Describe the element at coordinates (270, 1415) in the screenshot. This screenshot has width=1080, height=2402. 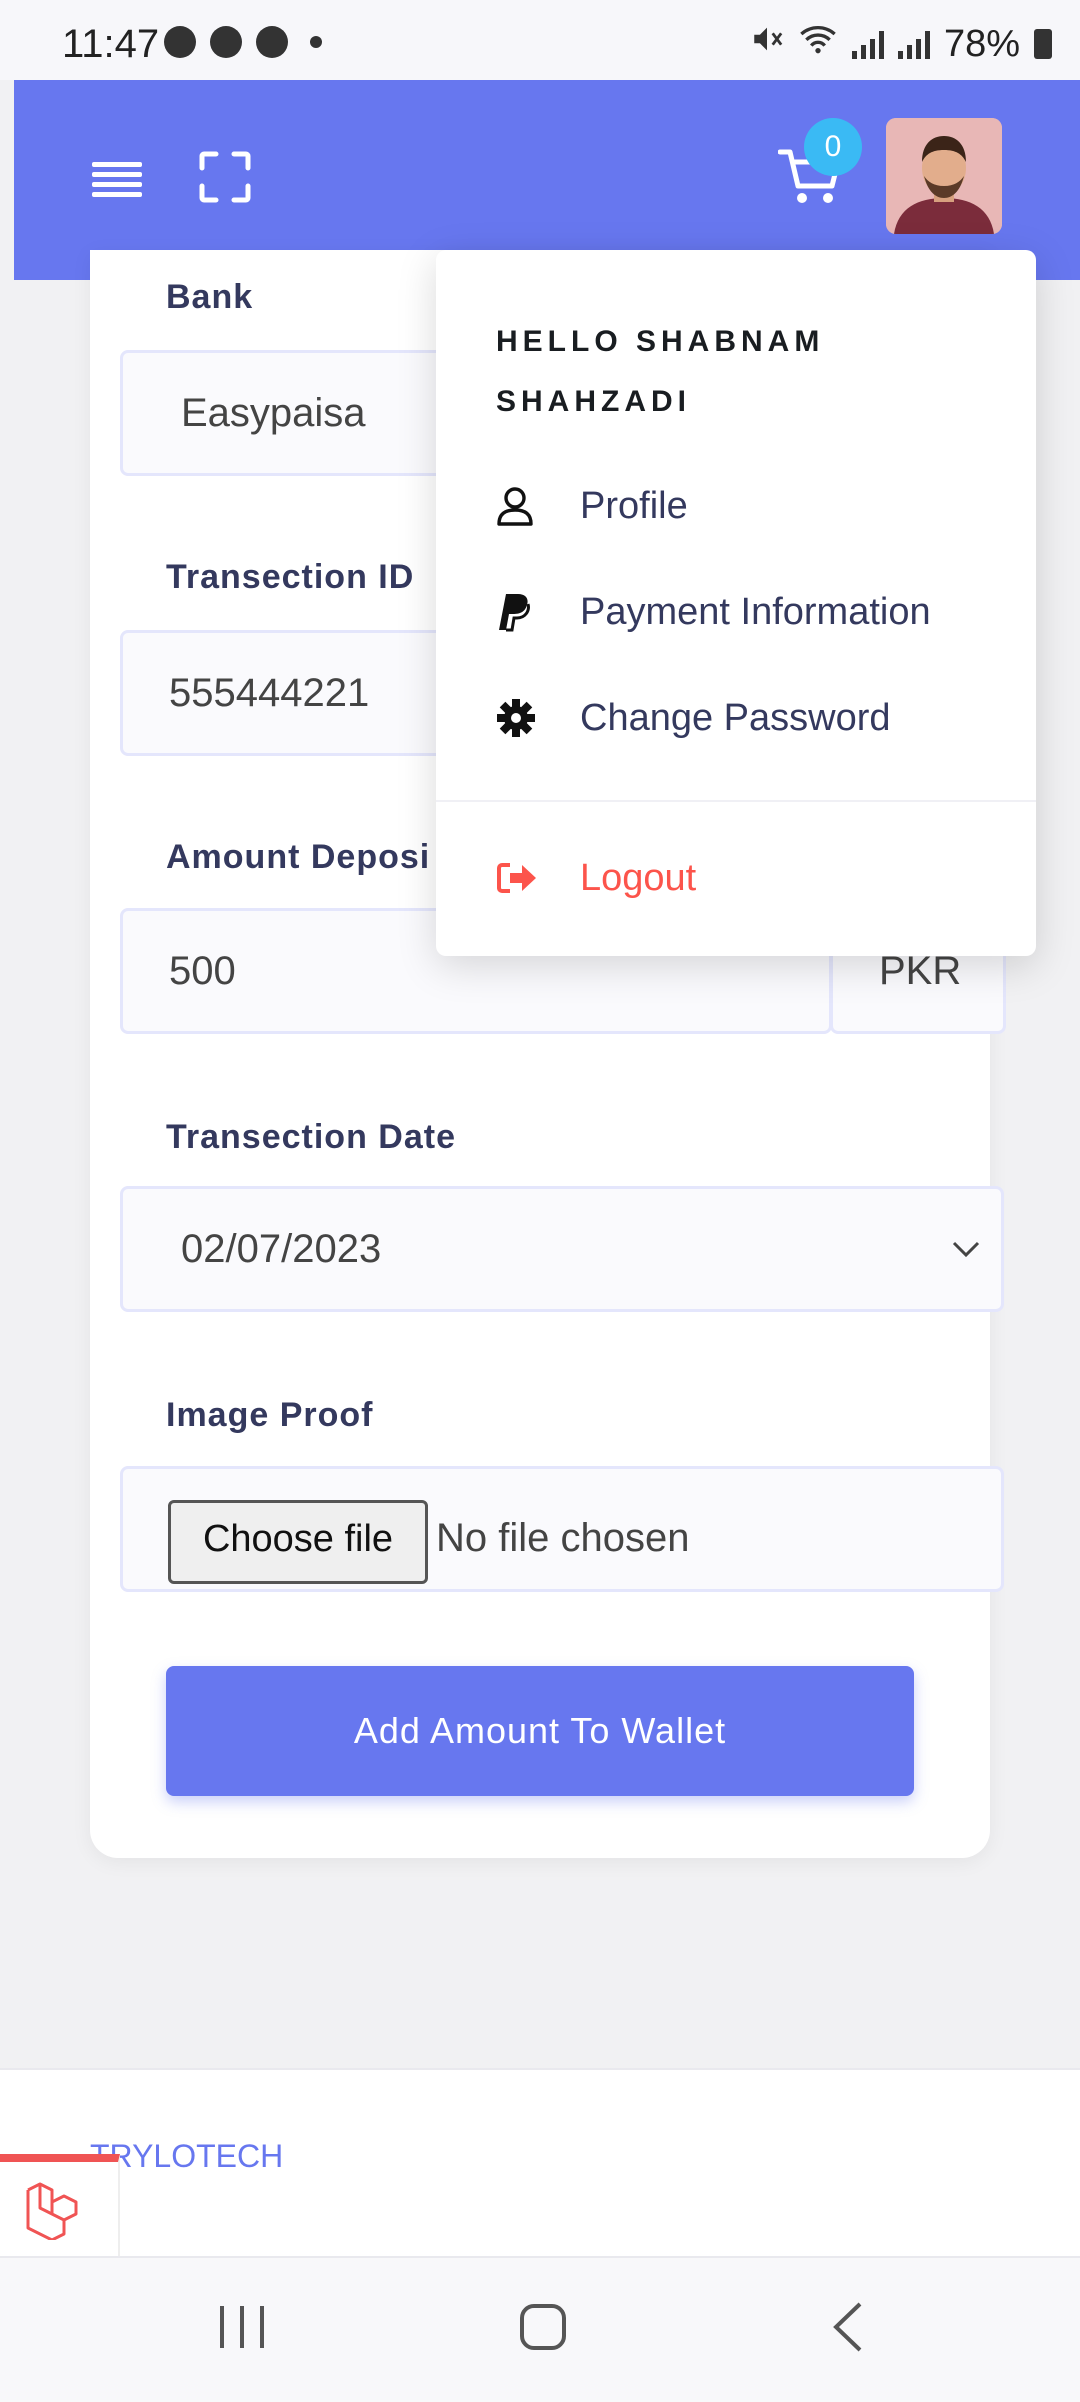
I see `image-proof-label: Image Proof` at that location.